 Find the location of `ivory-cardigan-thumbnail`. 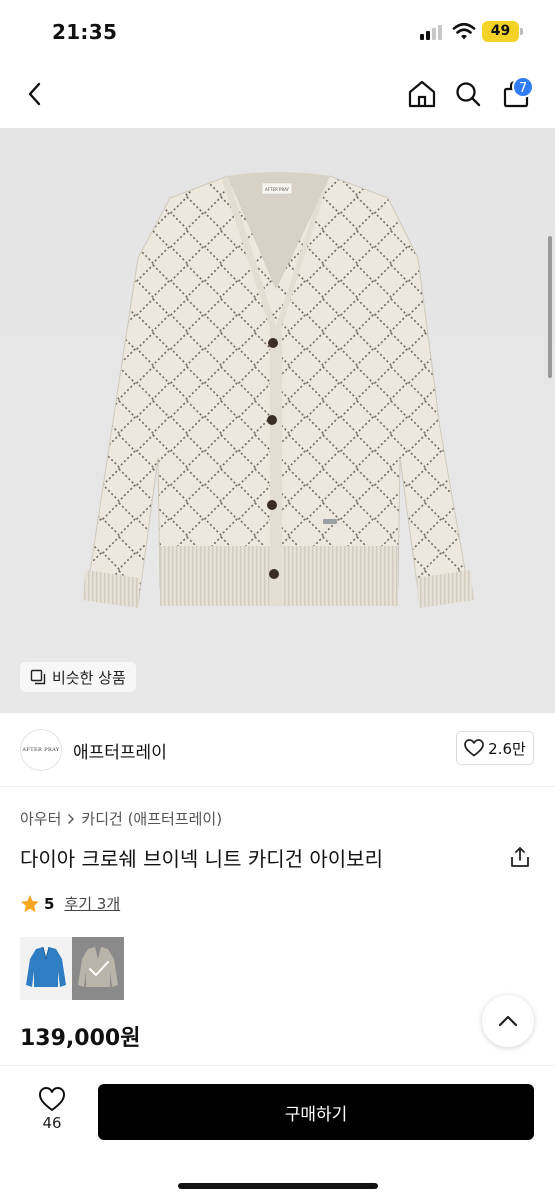

ivory-cardigan-thumbnail is located at coordinates (98, 967).